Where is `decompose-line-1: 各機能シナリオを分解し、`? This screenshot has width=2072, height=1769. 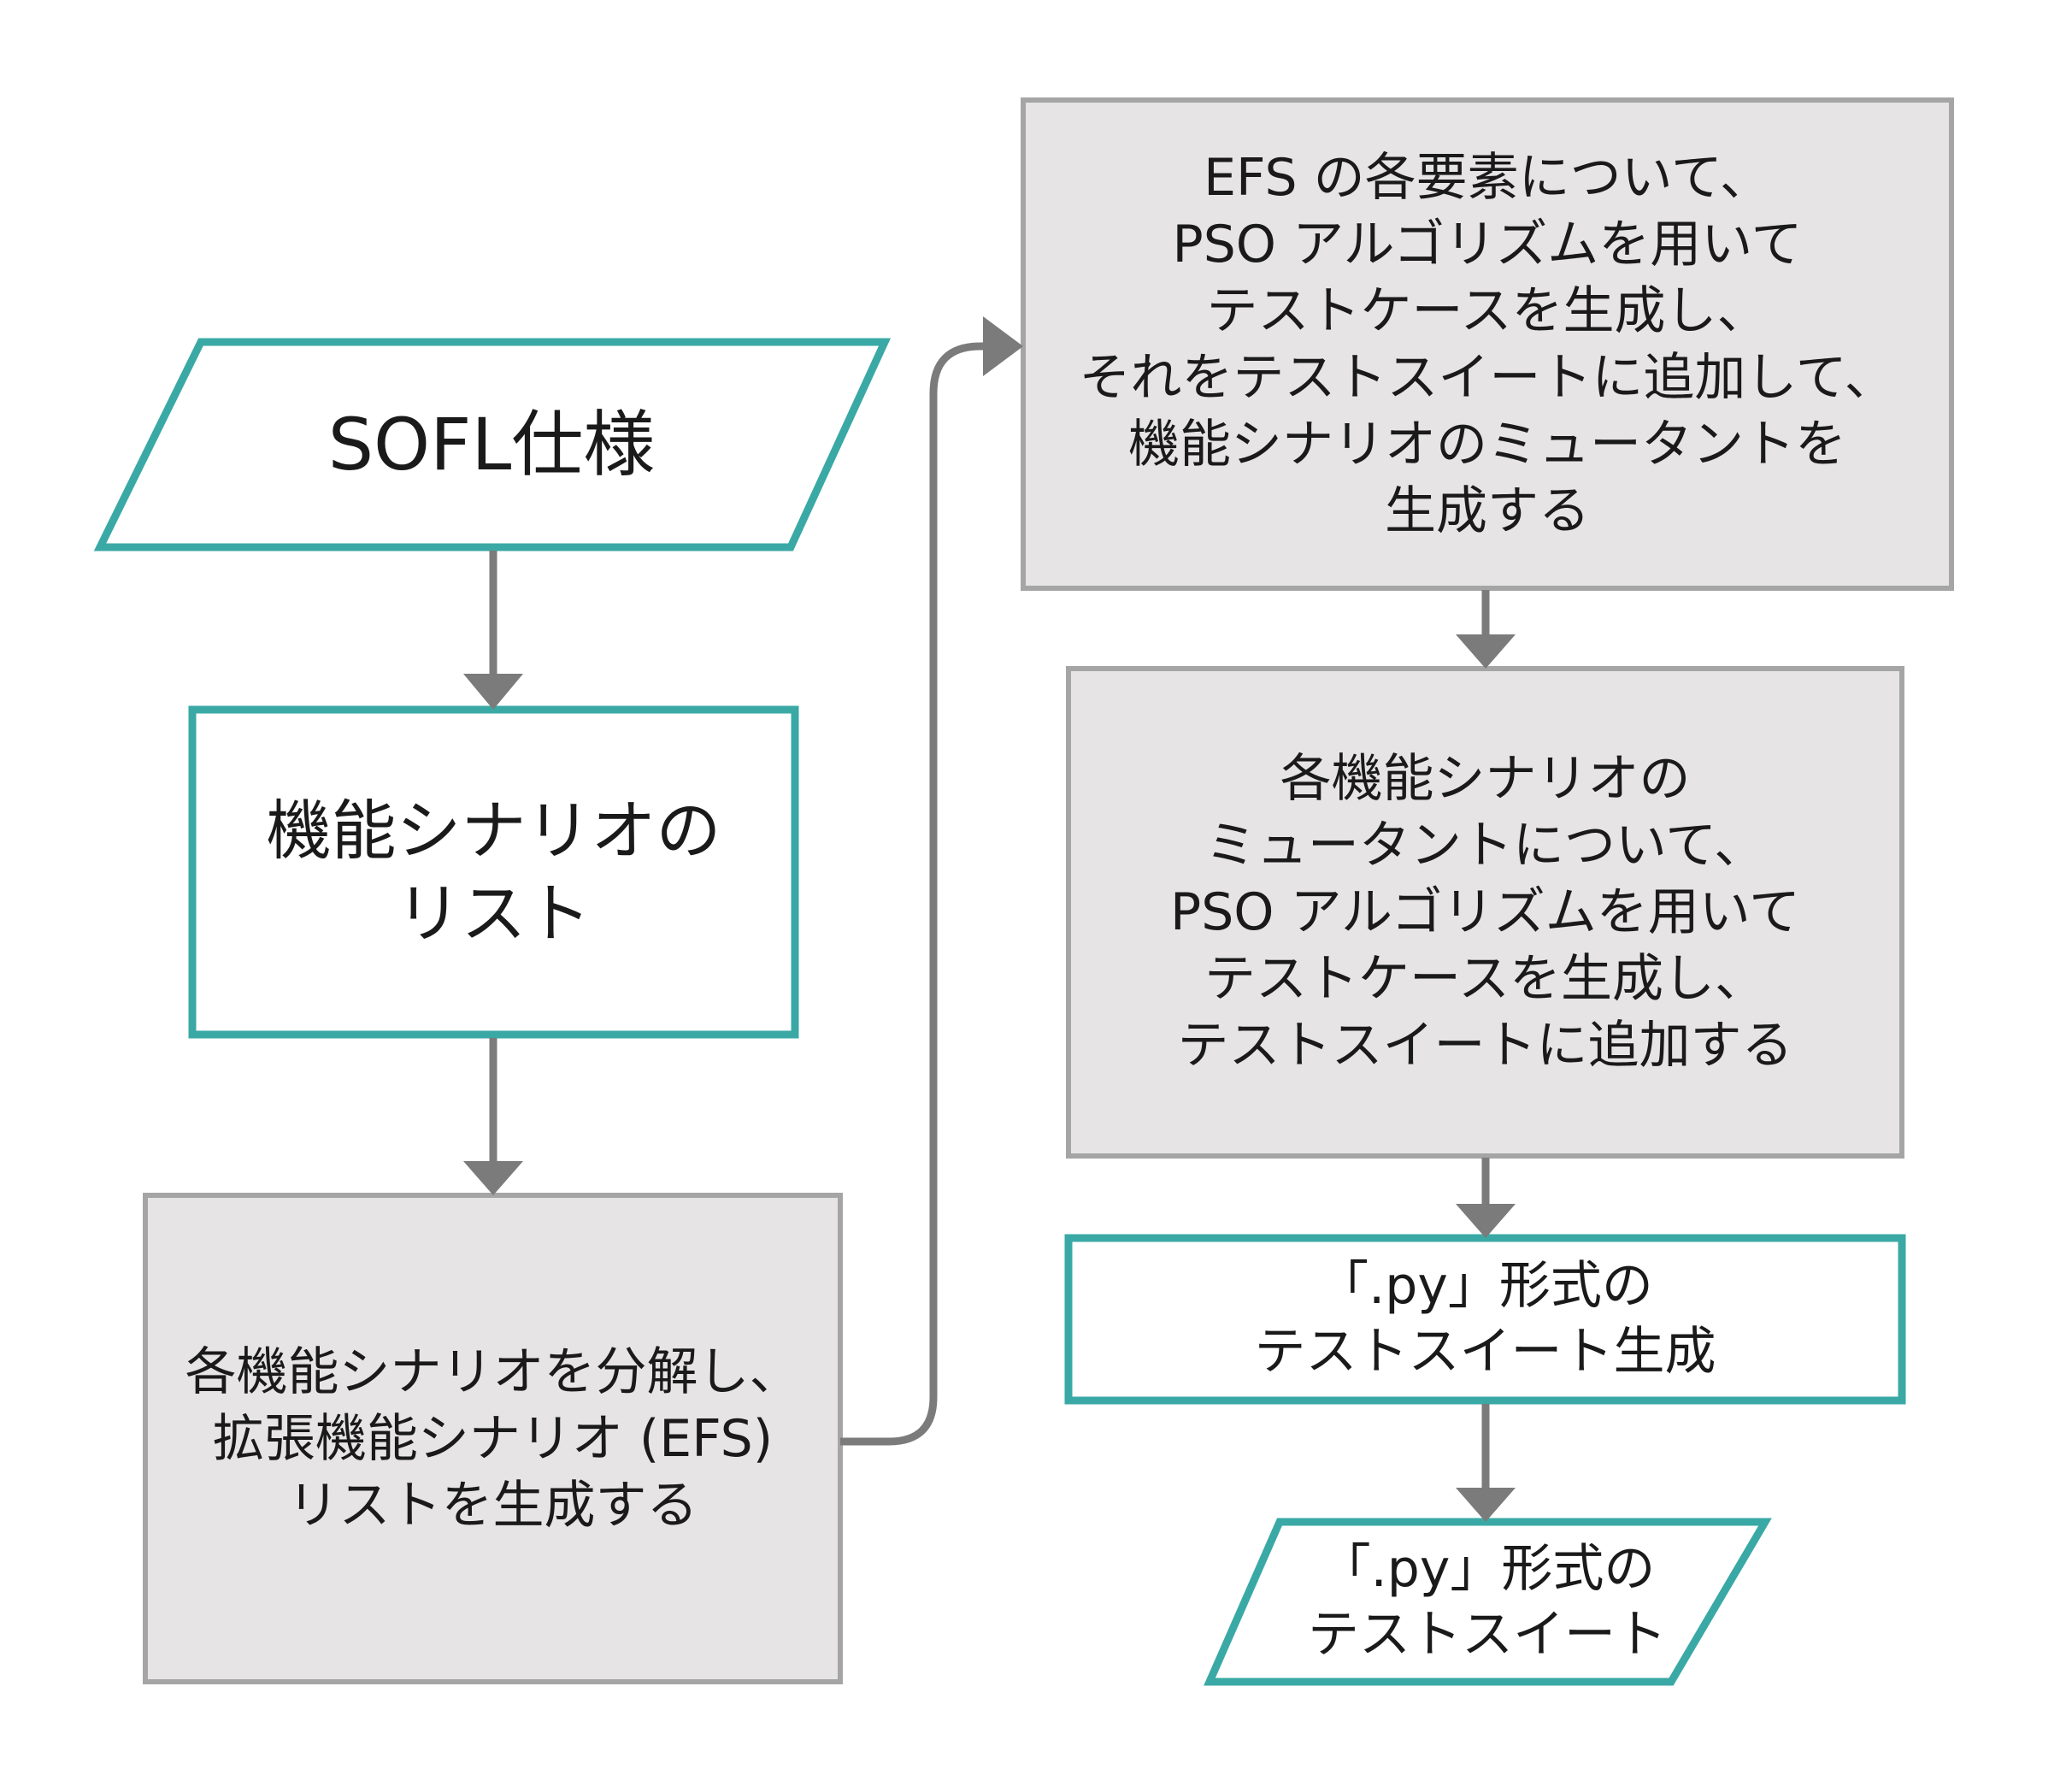 decompose-line-1: 各機能シナリオを分解し、 is located at coordinates (493, 1371).